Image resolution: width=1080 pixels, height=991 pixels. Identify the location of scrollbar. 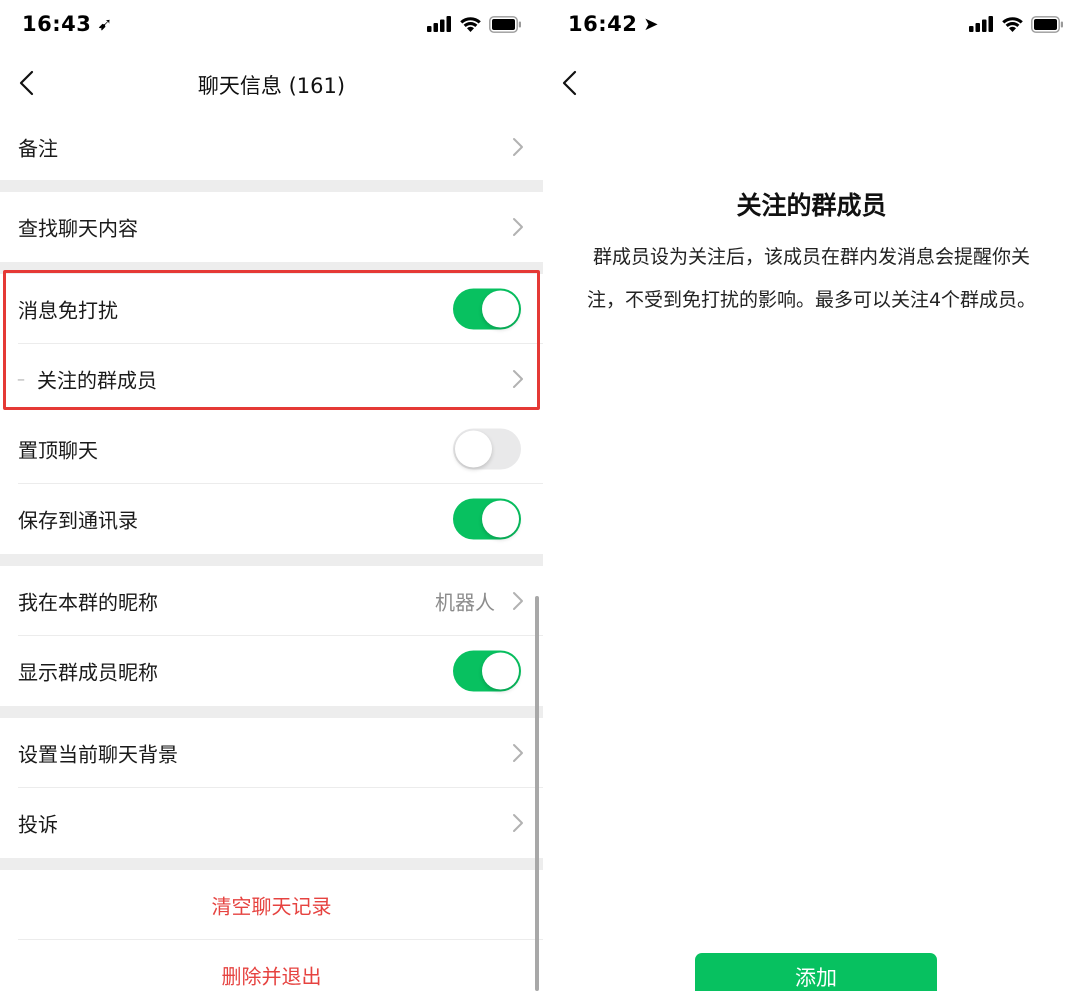
(537, 793).